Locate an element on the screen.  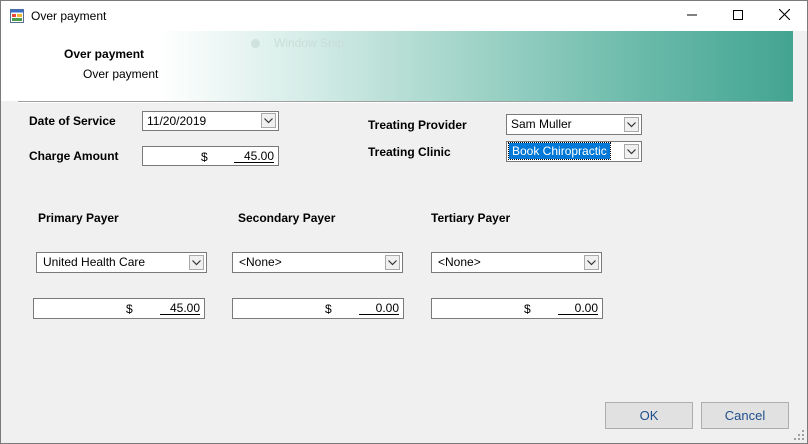
charge-amount-label: Charge Amount is located at coordinates (74, 156).